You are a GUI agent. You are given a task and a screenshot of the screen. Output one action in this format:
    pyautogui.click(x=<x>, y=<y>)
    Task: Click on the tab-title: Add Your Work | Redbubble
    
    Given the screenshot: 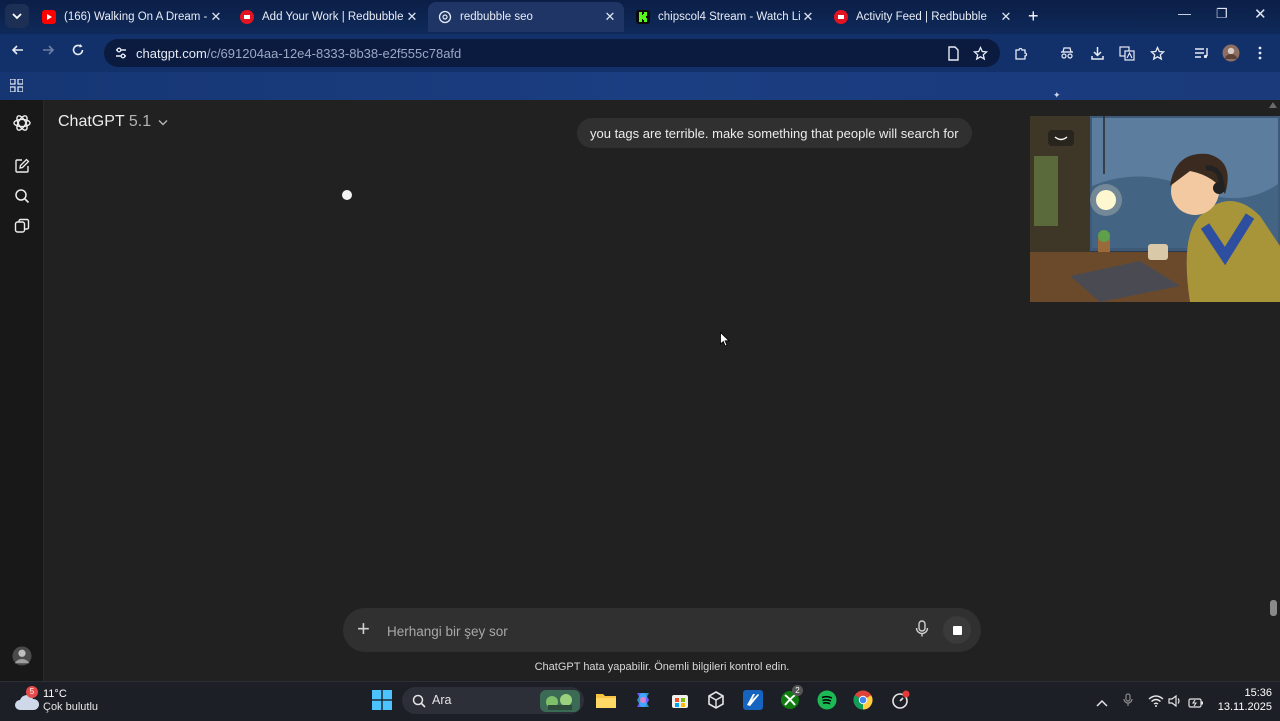 What is the action you would take?
    pyautogui.click(x=333, y=17)
    